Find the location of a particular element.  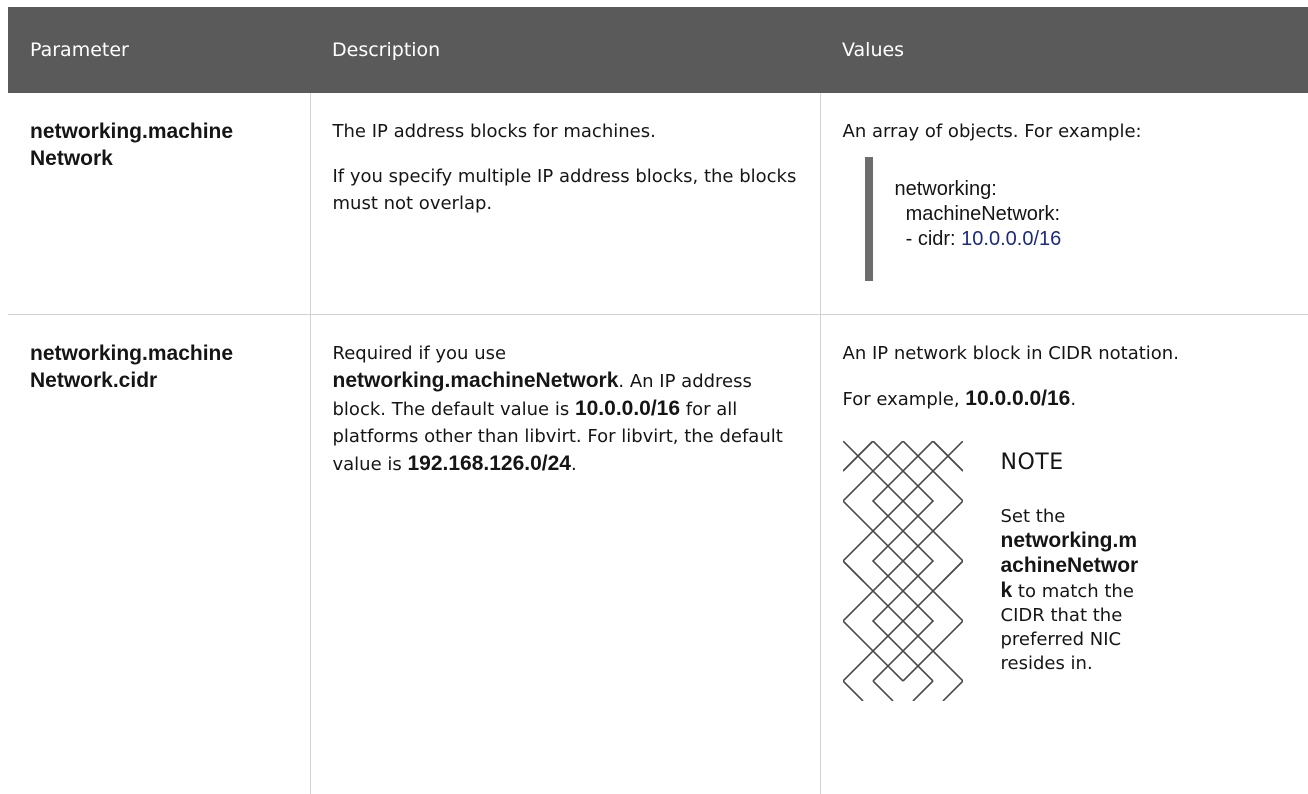

code-key: - cidr: is located at coordinates (928, 239).